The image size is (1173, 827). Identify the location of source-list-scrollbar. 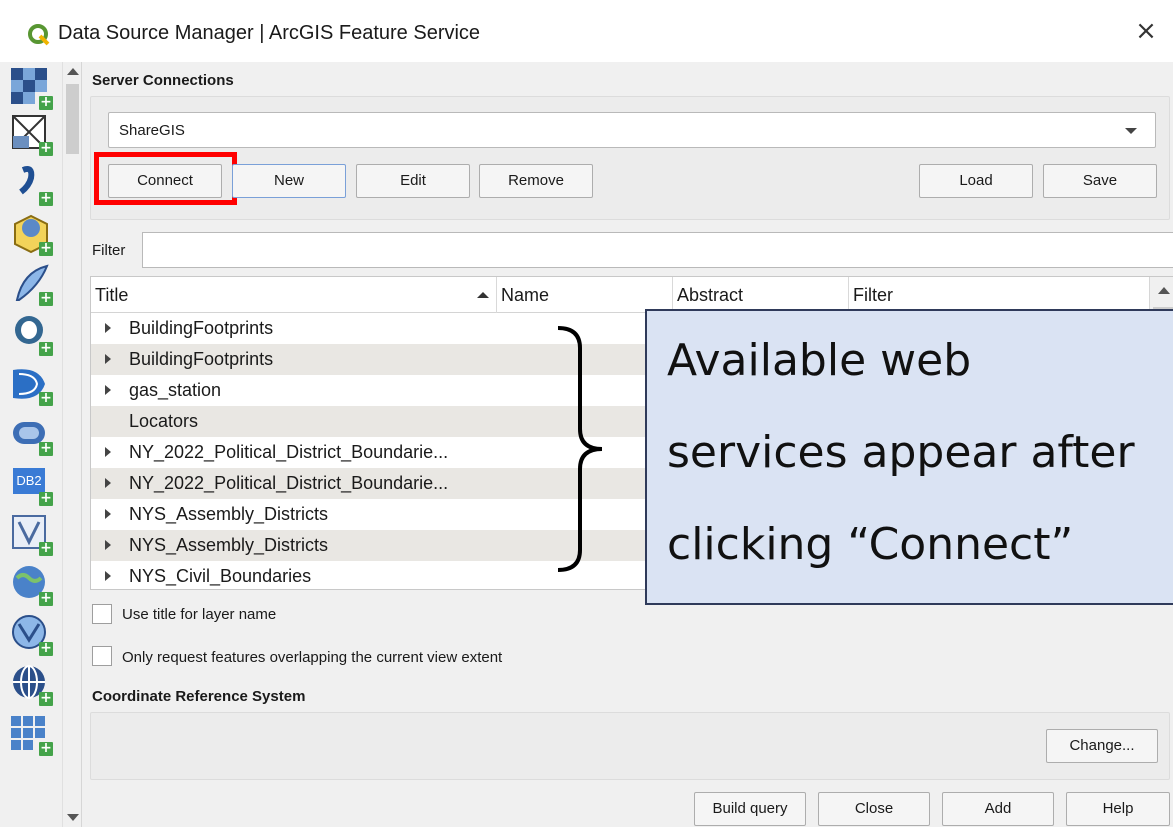
(72, 444).